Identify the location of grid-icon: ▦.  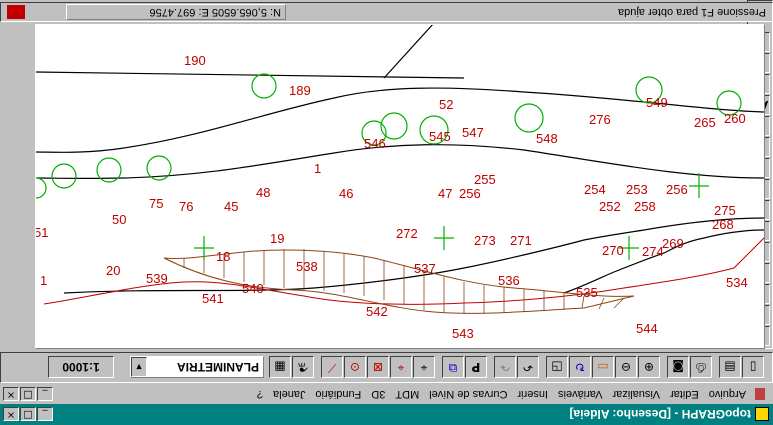
(280, 367).